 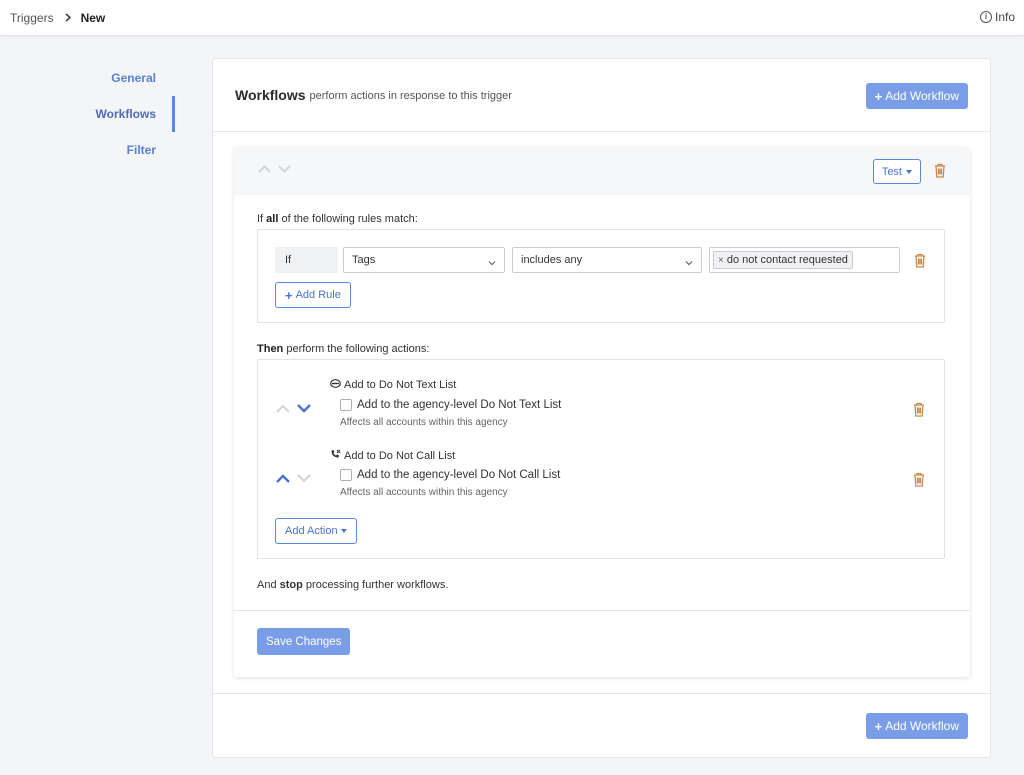 What do you see at coordinates (311, 531) in the screenshot?
I see `add-action-label: Add Action` at bounding box center [311, 531].